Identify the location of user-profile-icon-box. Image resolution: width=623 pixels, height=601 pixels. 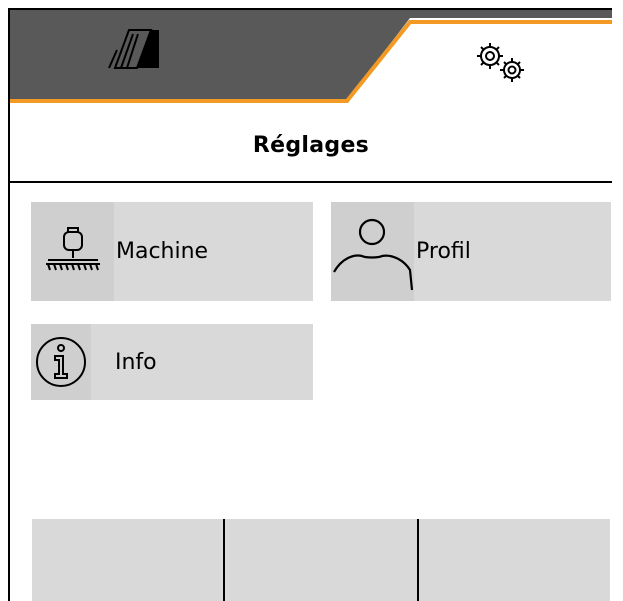
(372, 251).